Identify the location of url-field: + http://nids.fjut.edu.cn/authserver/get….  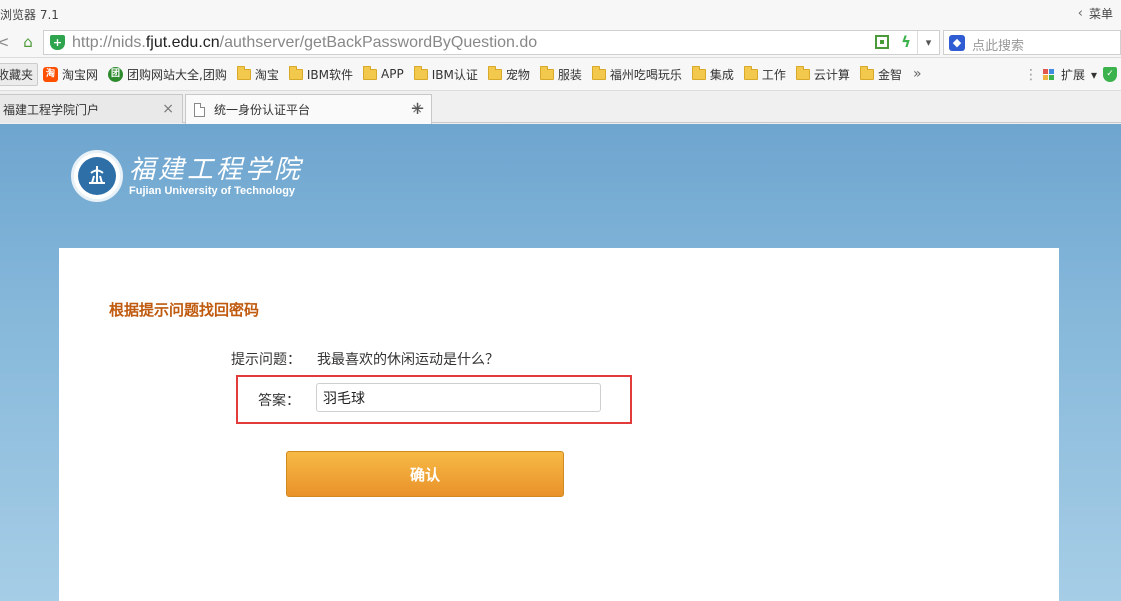
(491, 42).